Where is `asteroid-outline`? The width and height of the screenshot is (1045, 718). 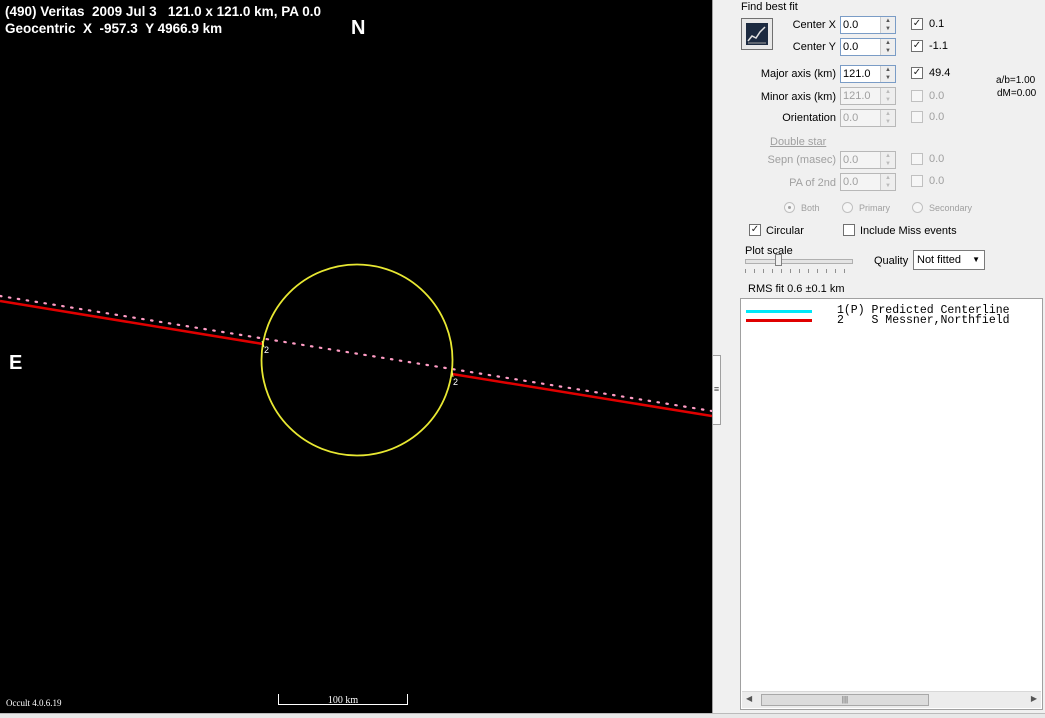 asteroid-outline is located at coordinates (357, 360).